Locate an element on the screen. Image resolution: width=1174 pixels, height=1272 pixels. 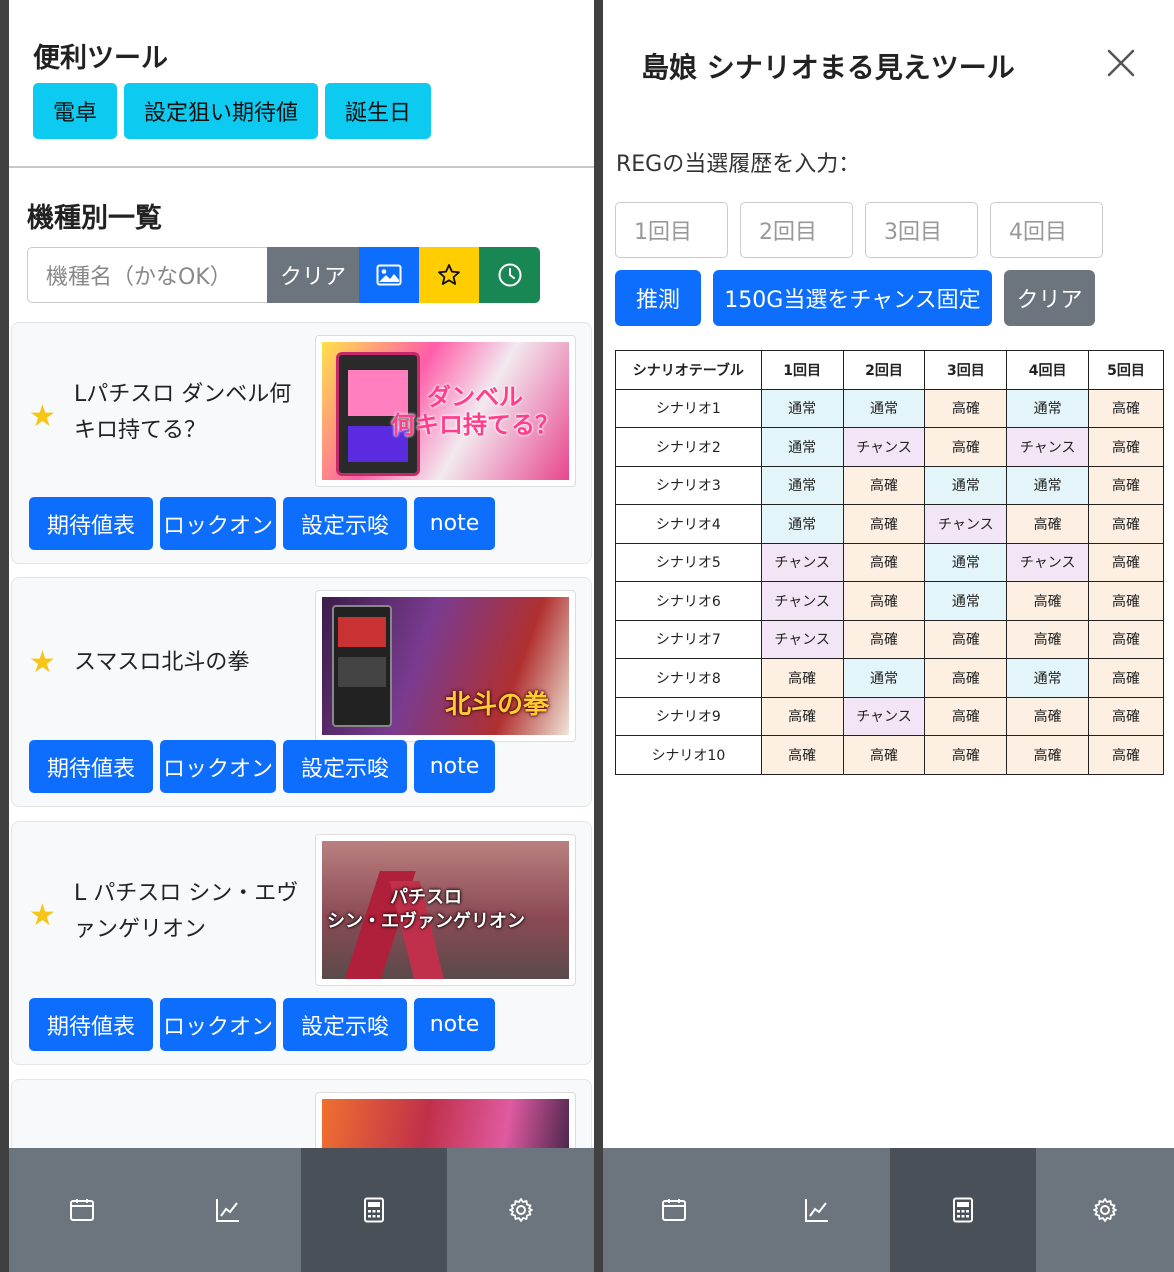
table-row: シナリオ8 高確 通常 高確 通常 高確 is located at coordinates (889, 678).